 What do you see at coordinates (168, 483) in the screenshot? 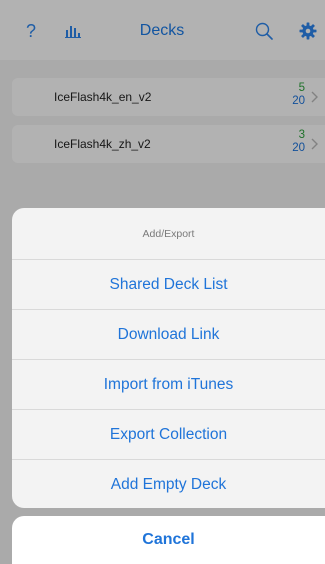
I see `add-empty-deck-button: Add Empty Deck` at bounding box center [168, 483].